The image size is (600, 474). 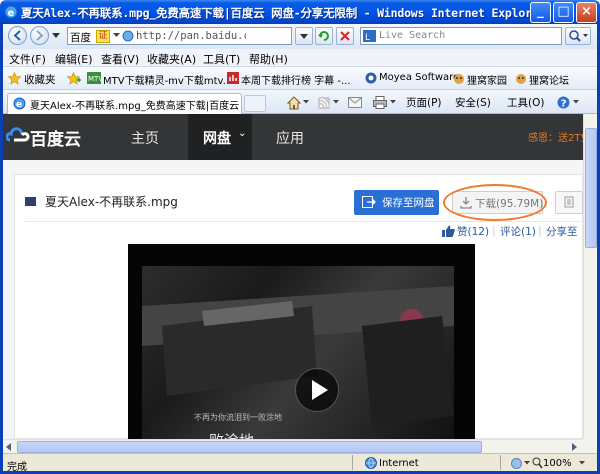 What do you see at coordinates (304, 36) in the screenshot?
I see `address-dropdown-button` at bounding box center [304, 36].